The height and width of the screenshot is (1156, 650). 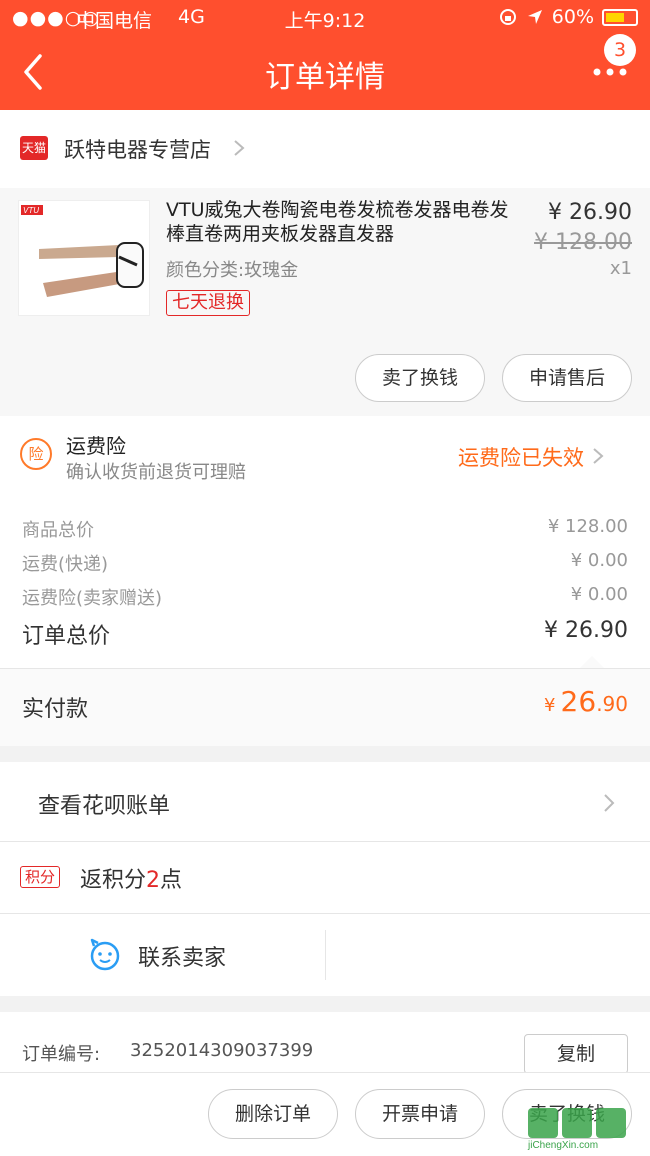 What do you see at coordinates (325, 563) in the screenshot?
I see `summary-row: 运费(快递) ¥ 0.00` at bounding box center [325, 563].